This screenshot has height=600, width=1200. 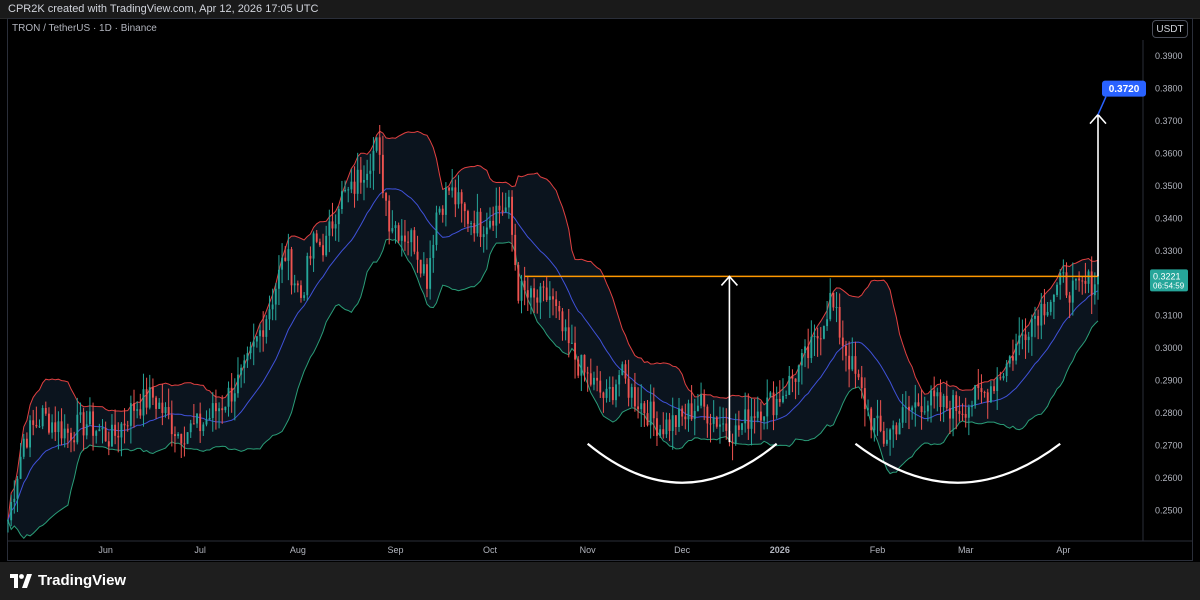 What do you see at coordinates (1169, 381) in the screenshot?
I see `y-tick-label: 0.2900` at bounding box center [1169, 381].